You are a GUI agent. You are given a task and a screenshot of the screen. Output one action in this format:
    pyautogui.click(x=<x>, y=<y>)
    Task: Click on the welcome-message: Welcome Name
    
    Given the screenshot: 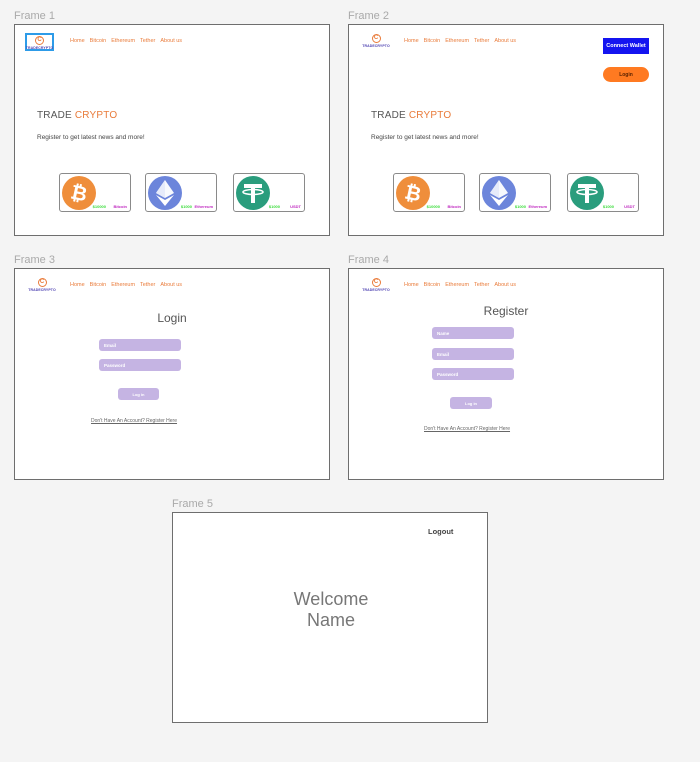 What is the action you would take?
    pyautogui.click(x=330, y=610)
    